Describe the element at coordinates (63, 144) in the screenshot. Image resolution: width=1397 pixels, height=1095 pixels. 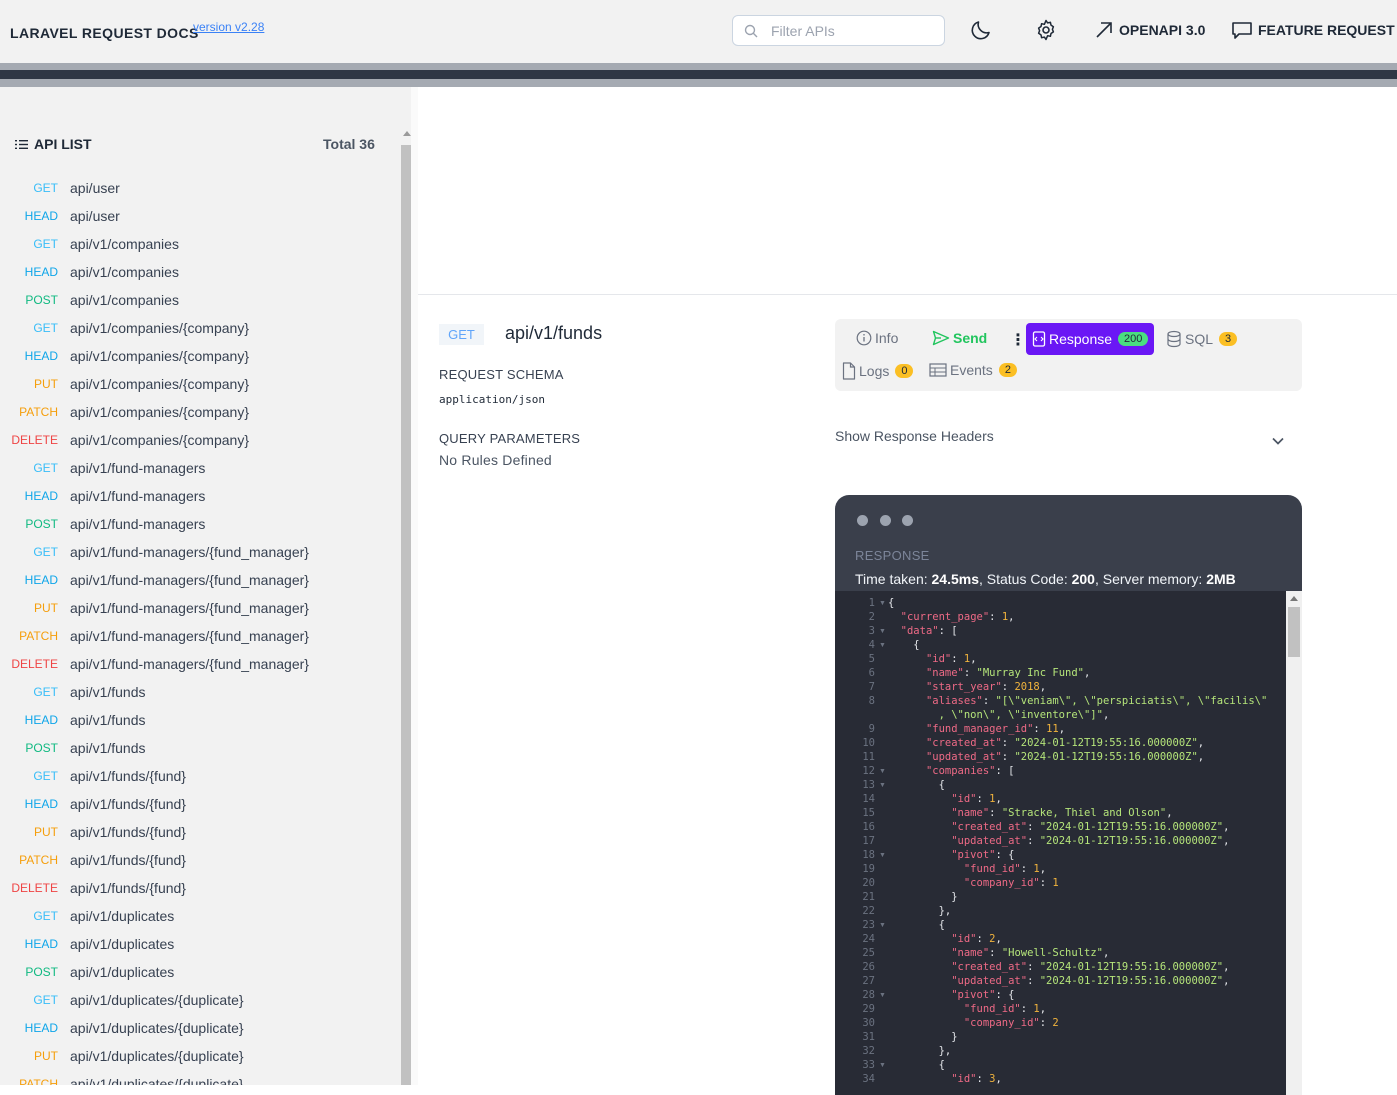
I see `api-list-title: API LIST` at that location.